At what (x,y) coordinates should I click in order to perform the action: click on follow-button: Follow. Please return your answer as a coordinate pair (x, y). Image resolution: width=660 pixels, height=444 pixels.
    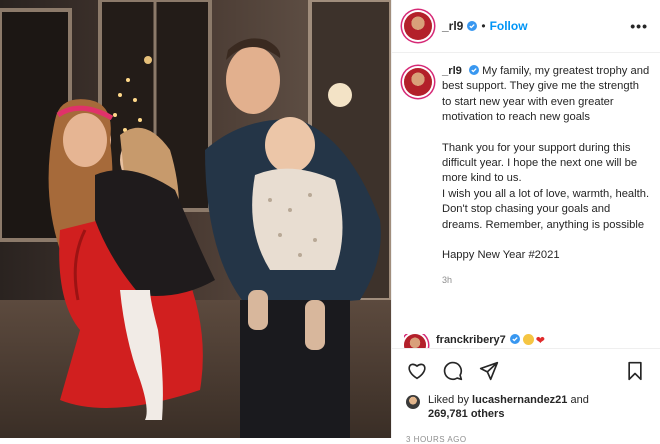
    Looking at the image, I should click on (509, 26).